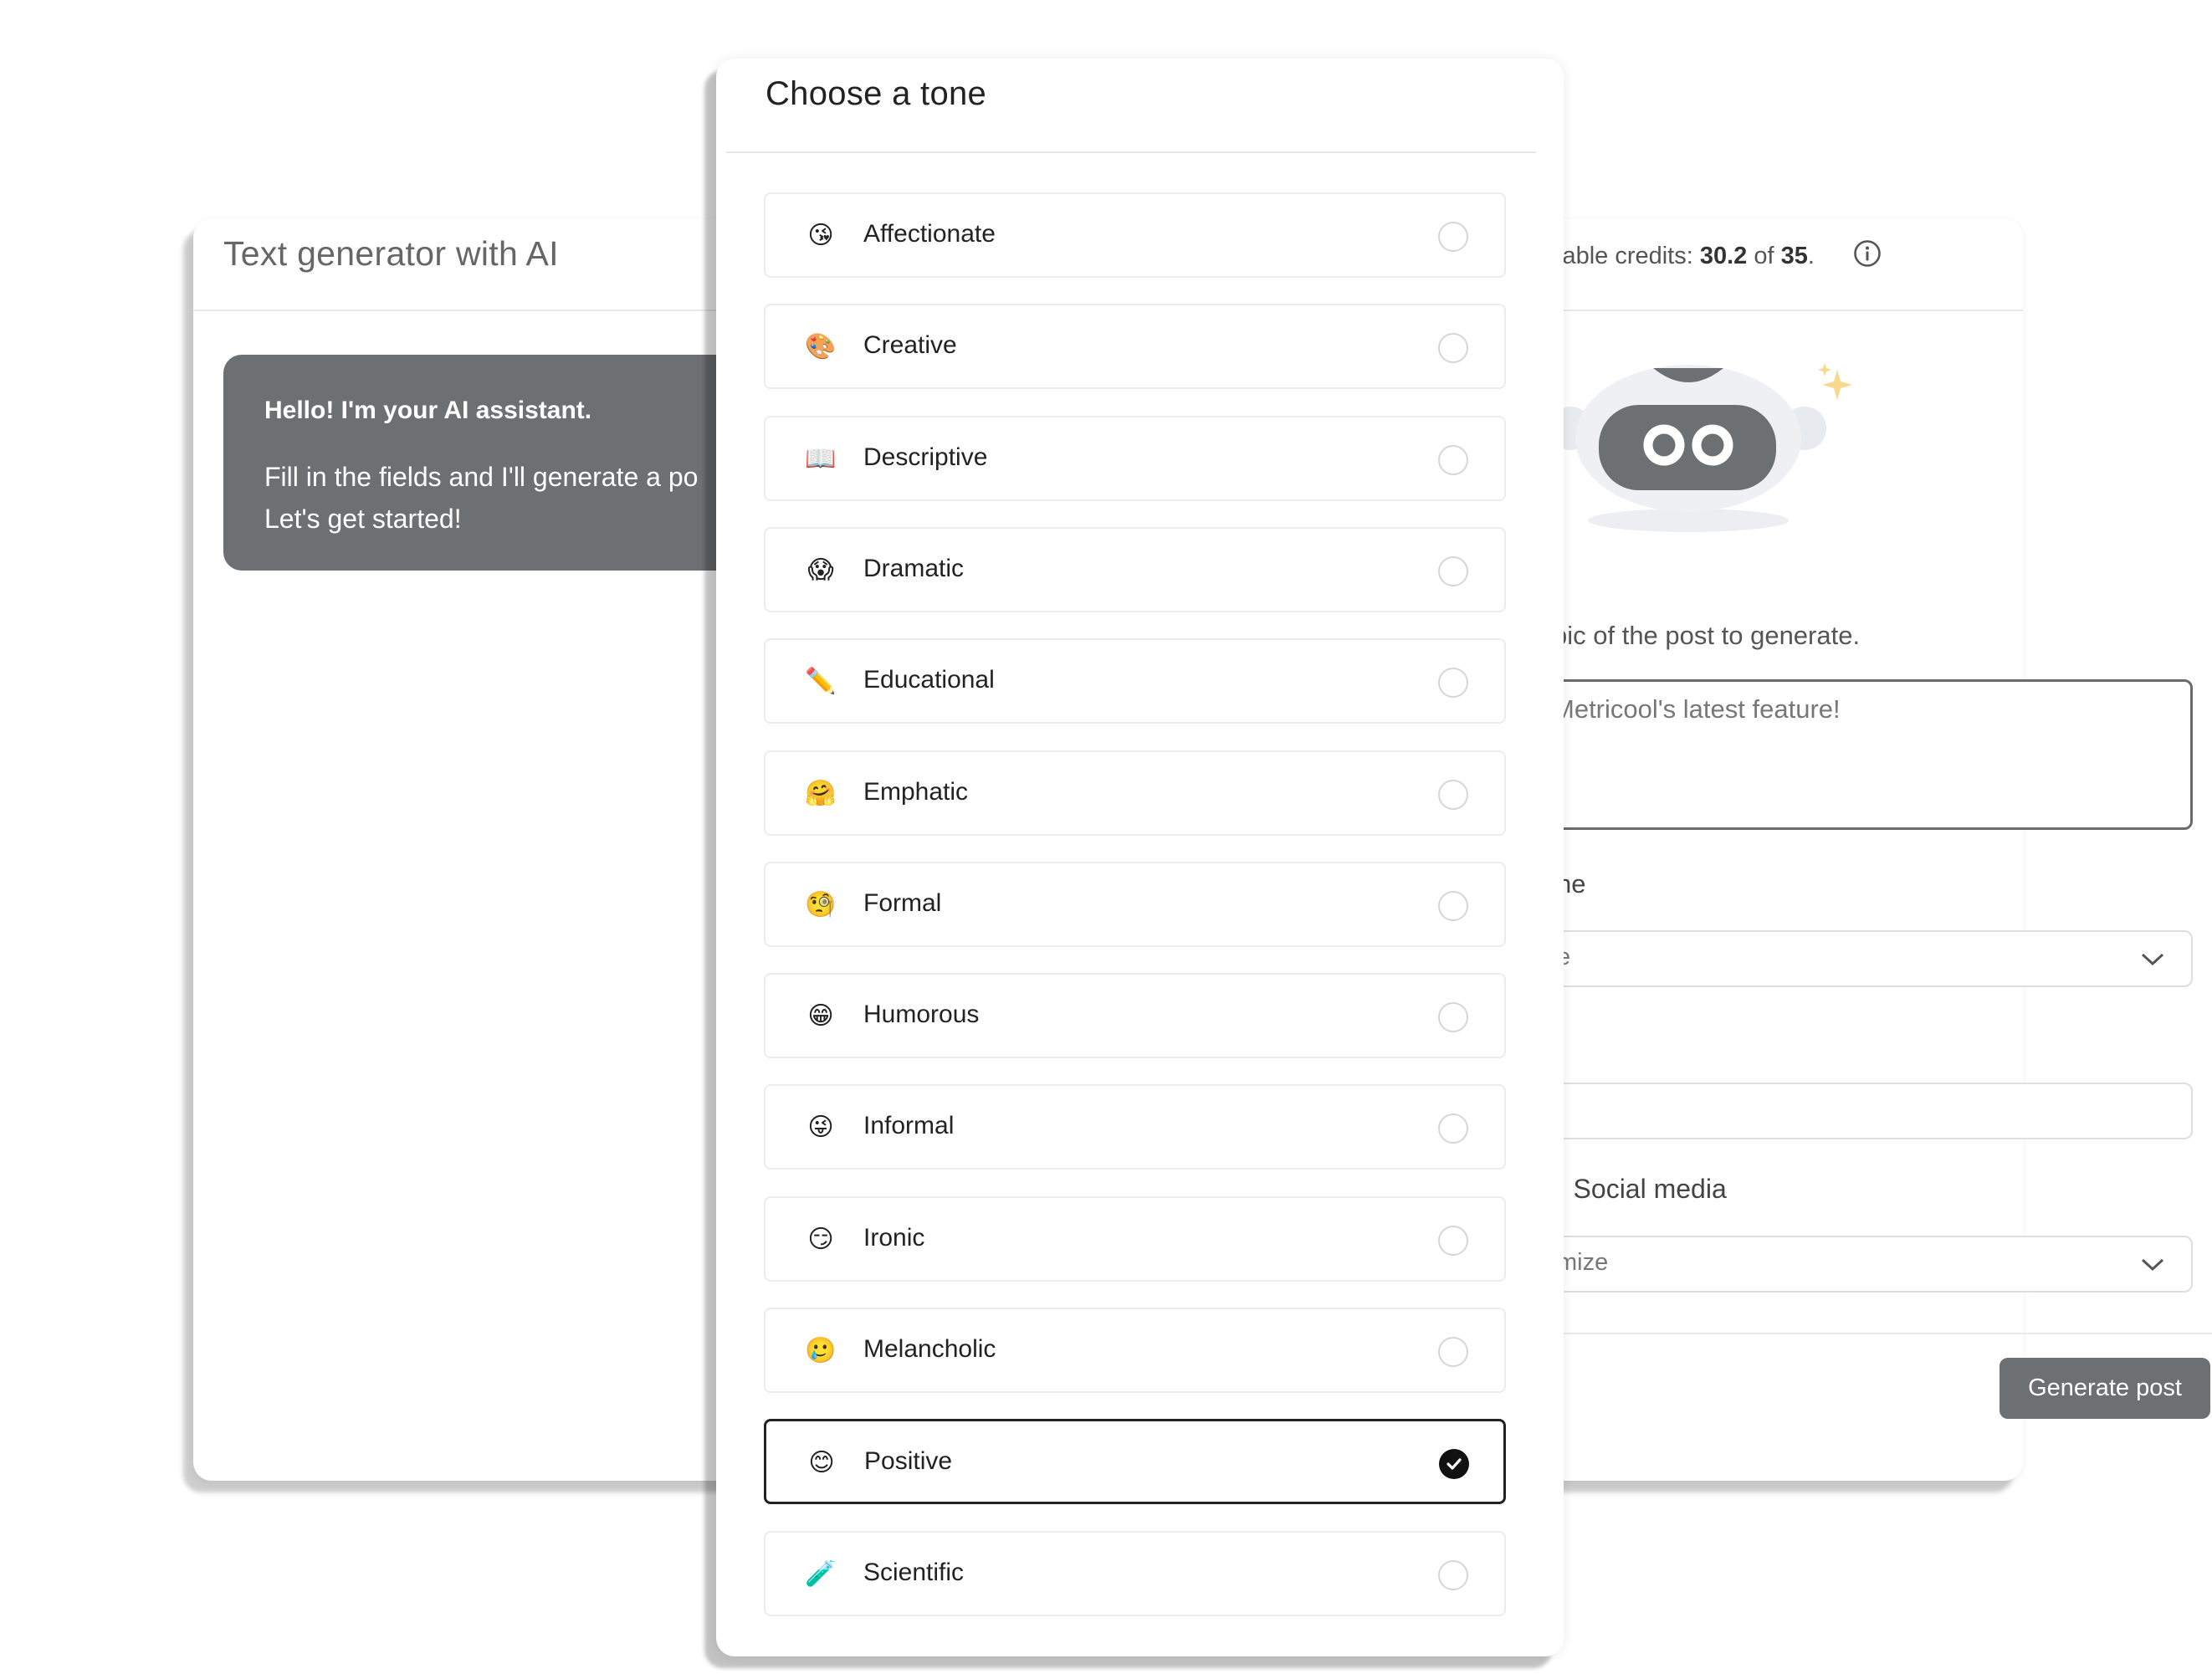  I want to click on tone-option-label: Dramatic, so click(914, 568).